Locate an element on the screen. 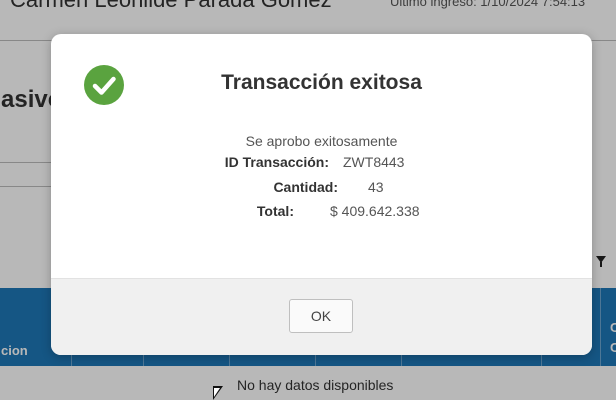 The width and height of the screenshot is (616, 400). ok-button: OK is located at coordinates (321, 316).